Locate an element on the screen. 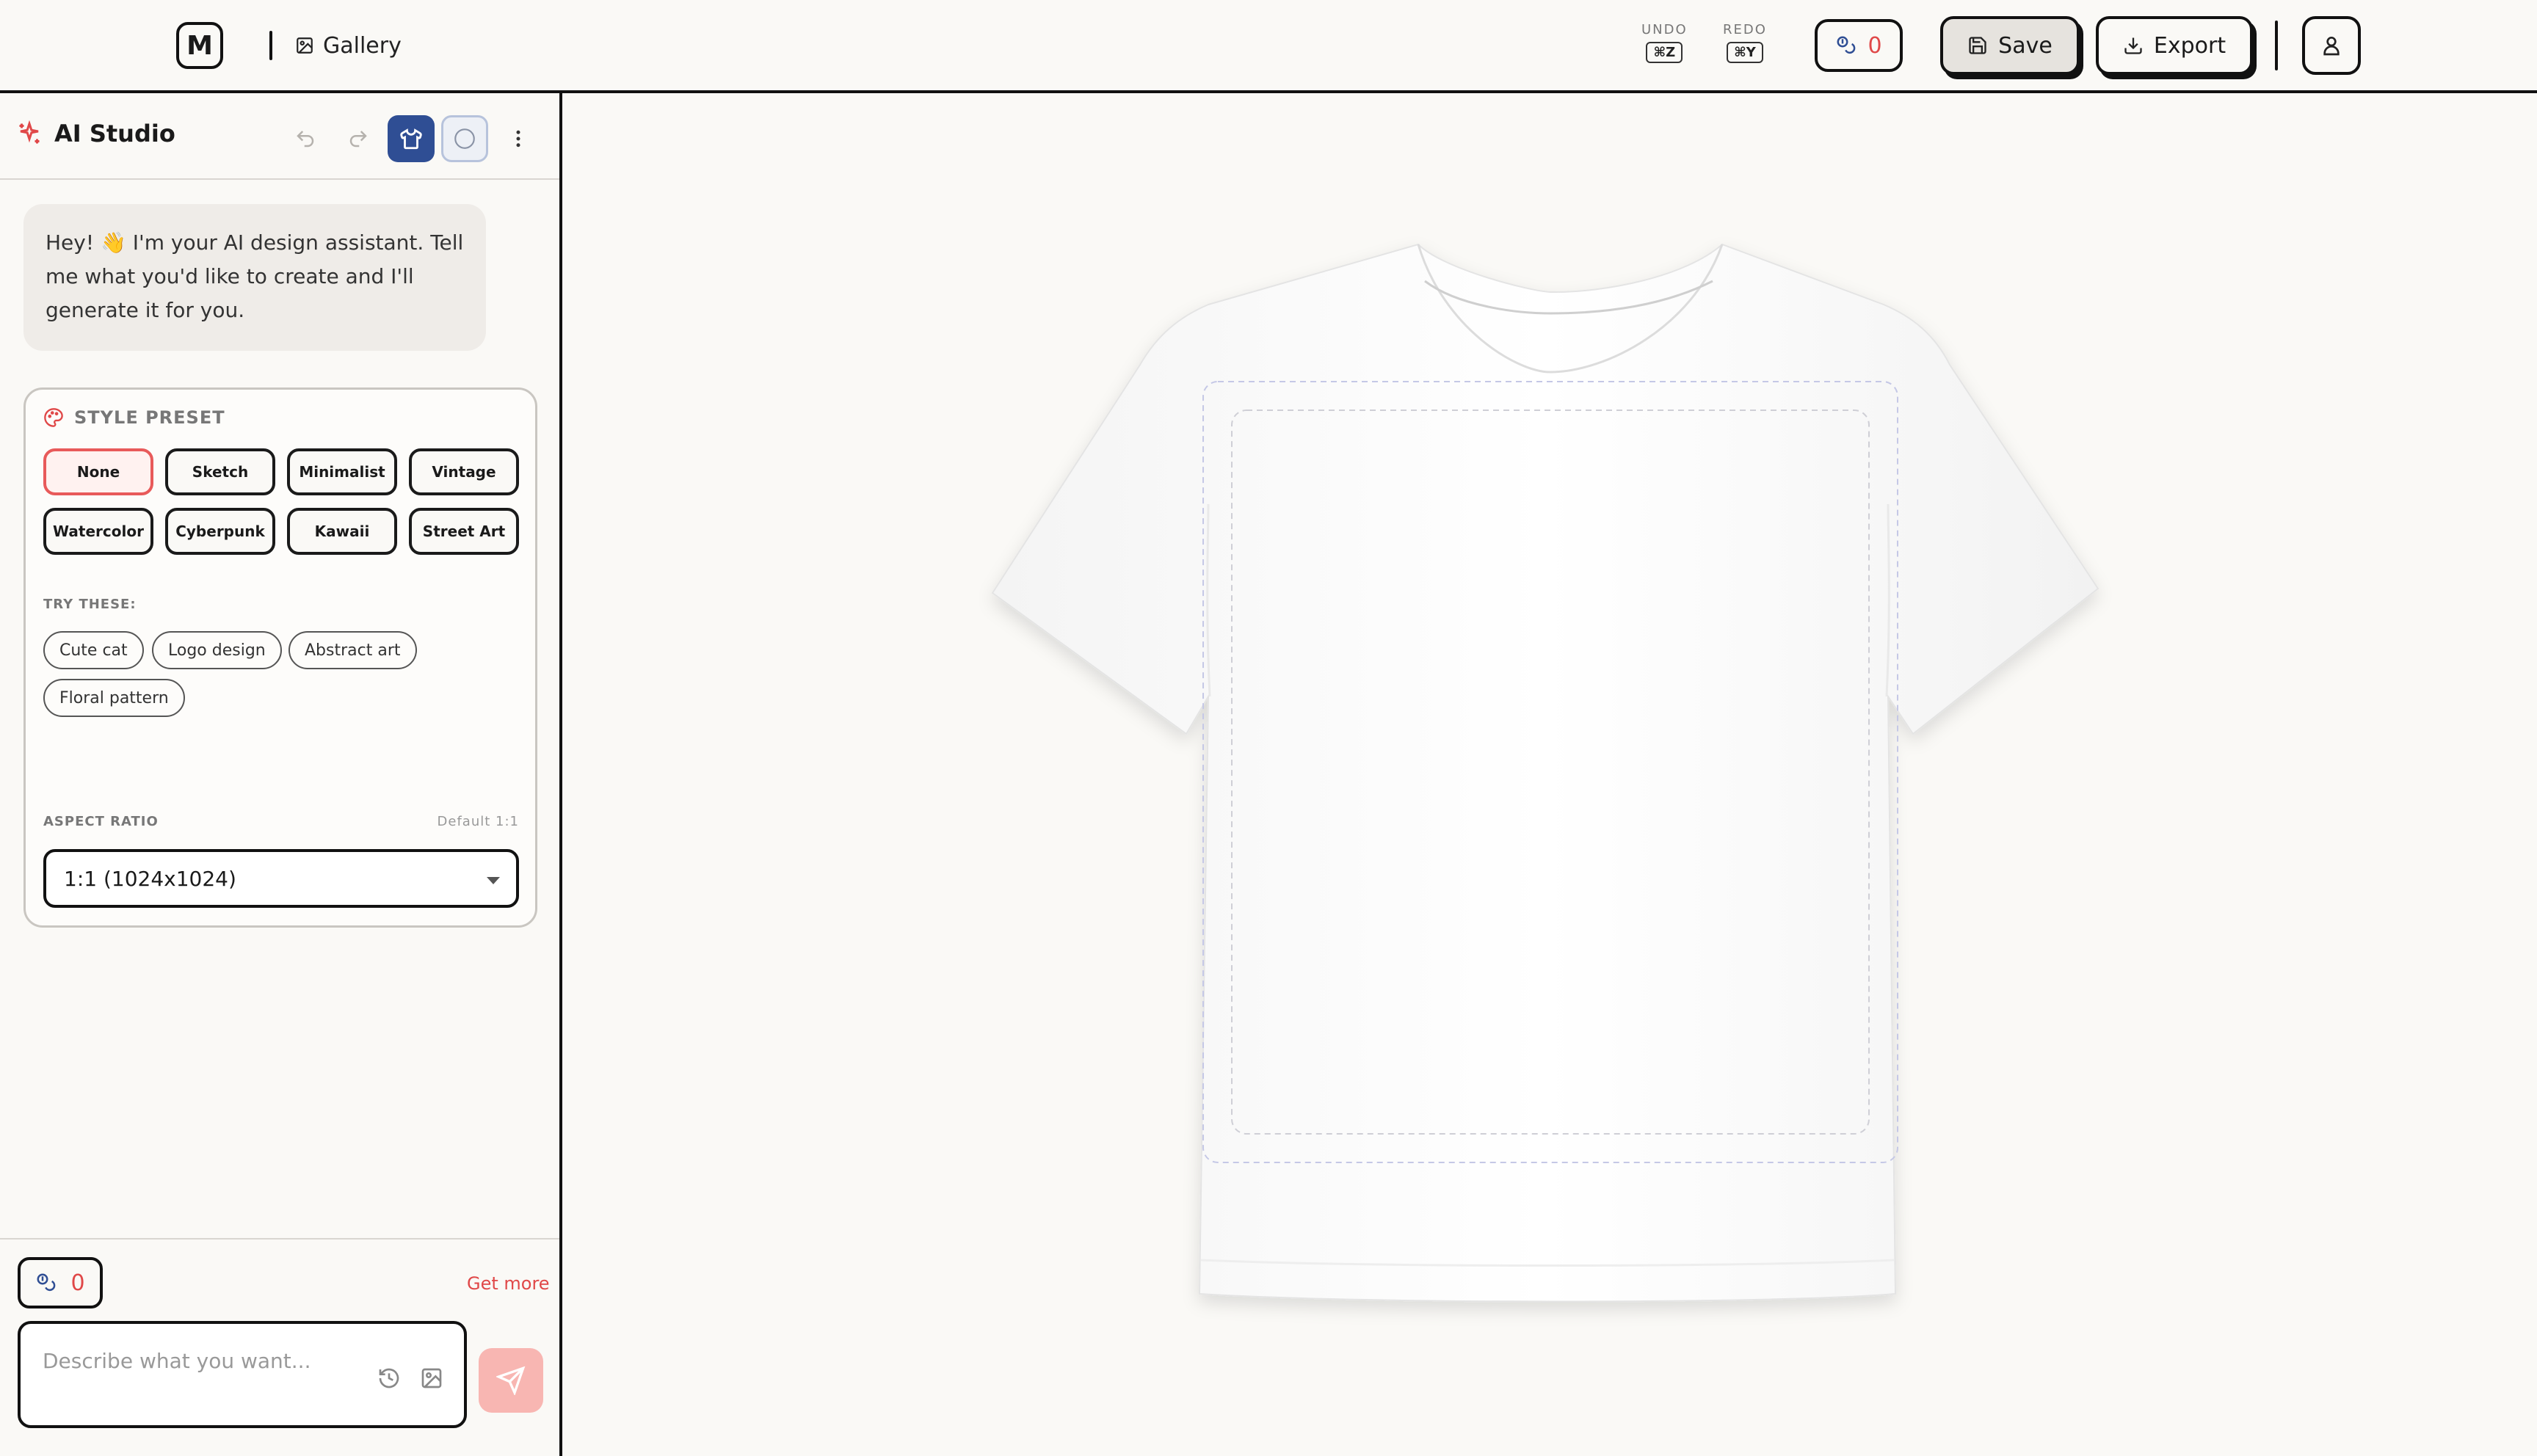 The image size is (2537, 1456). sidebar-header: AI Studio is located at coordinates (279, 136).